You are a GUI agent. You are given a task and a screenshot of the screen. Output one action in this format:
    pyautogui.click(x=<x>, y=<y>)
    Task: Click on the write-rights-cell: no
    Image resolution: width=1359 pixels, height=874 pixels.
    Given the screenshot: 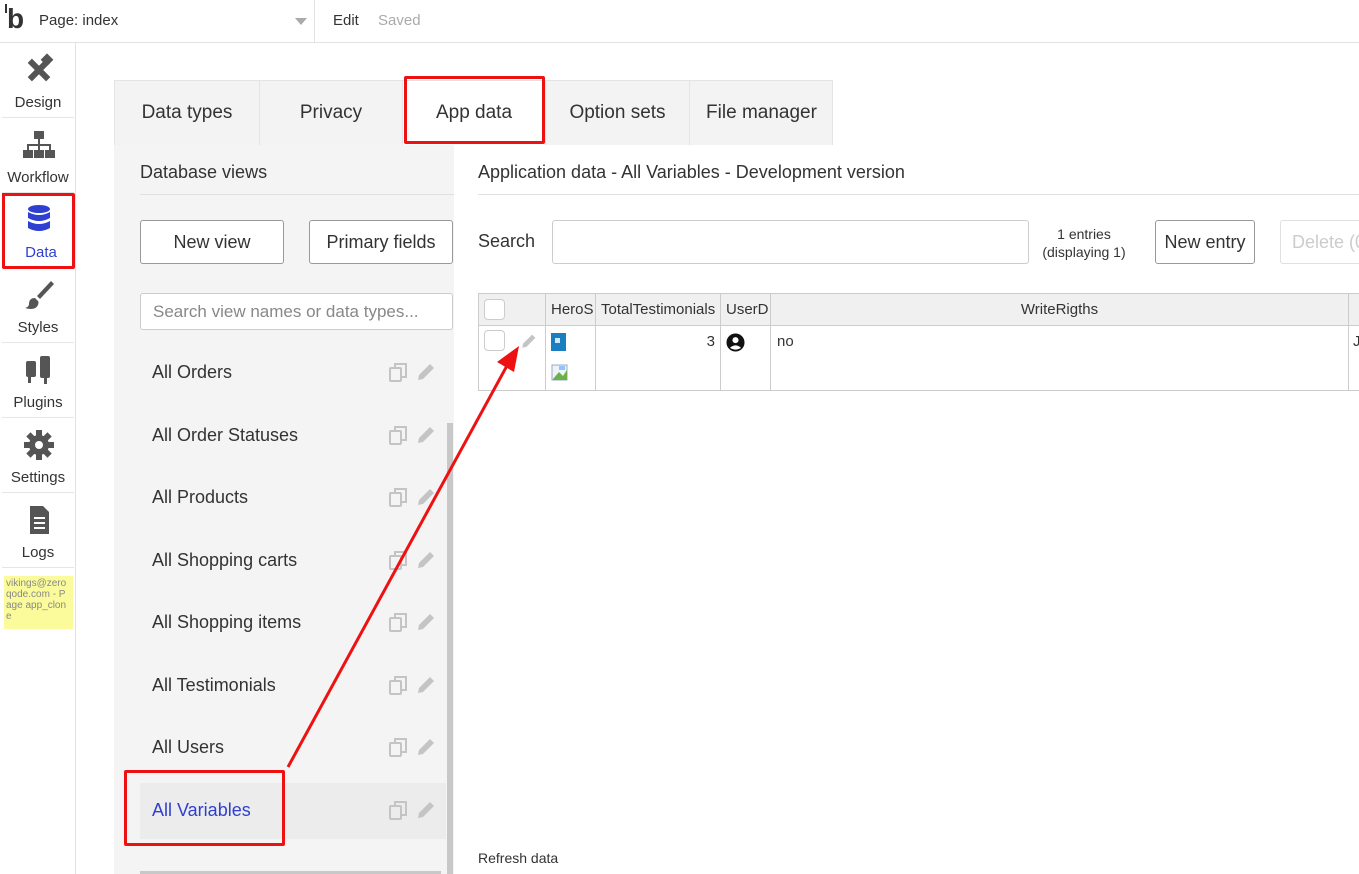 What is the action you would take?
    pyautogui.click(x=1060, y=358)
    